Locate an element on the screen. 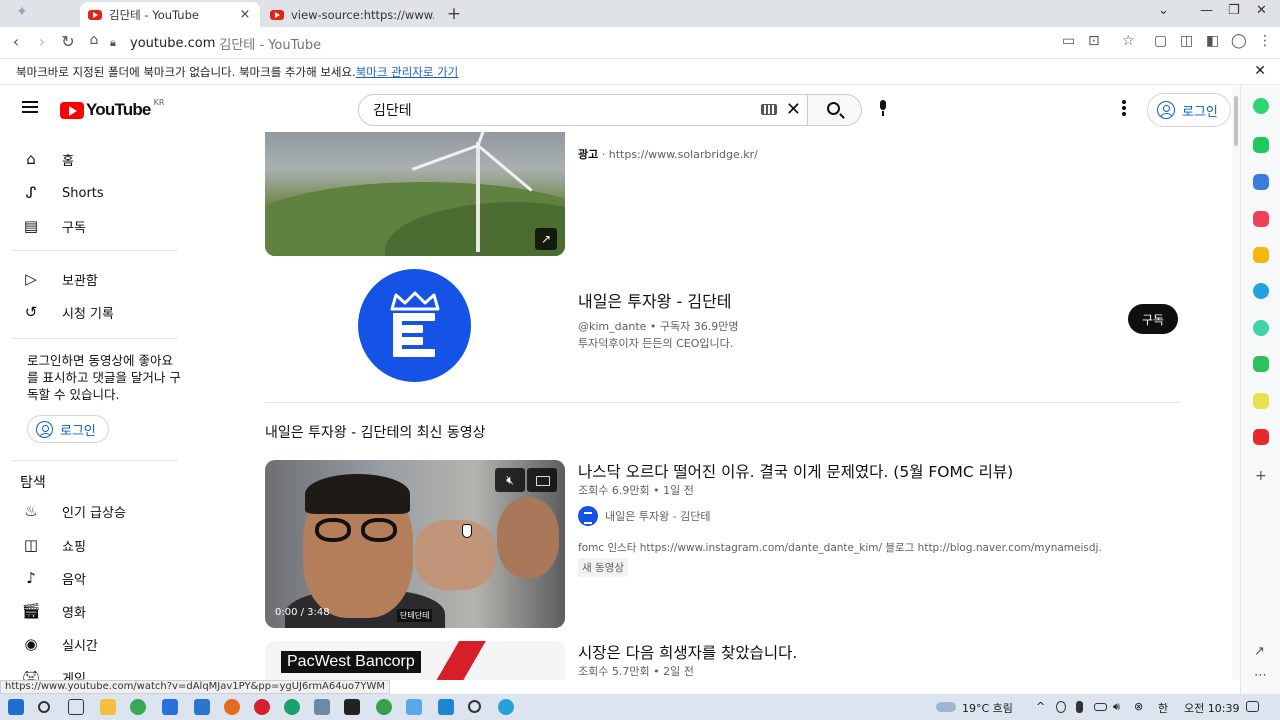 The width and height of the screenshot is (1280, 720). guide-item-shorts: ᔑ Shorts is located at coordinates (97, 193).